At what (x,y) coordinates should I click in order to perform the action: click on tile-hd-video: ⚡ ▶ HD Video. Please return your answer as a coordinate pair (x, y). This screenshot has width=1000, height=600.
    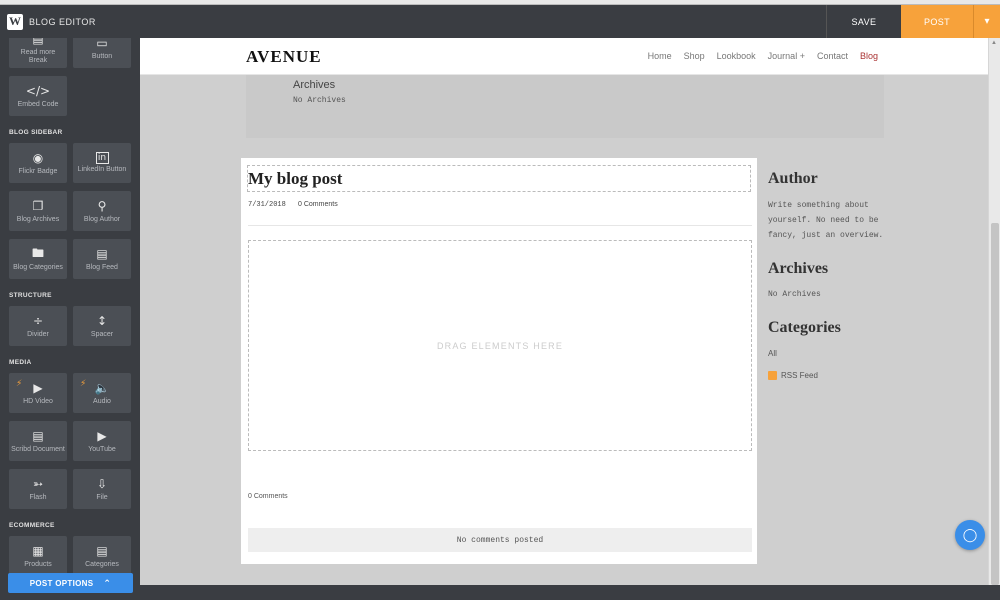
    Looking at the image, I should click on (38, 393).